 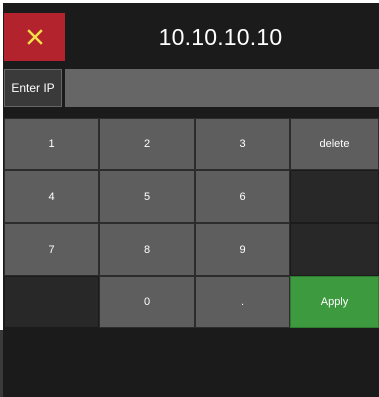 I want to click on close-button, so click(x=34, y=37).